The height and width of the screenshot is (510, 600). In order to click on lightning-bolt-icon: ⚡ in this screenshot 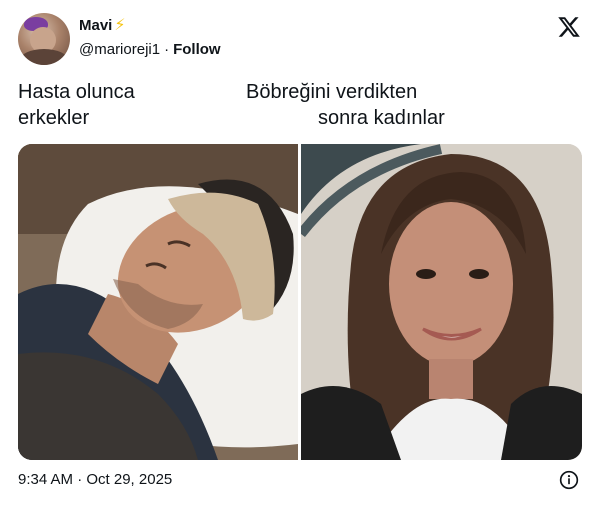, I will do `click(120, 25)`.